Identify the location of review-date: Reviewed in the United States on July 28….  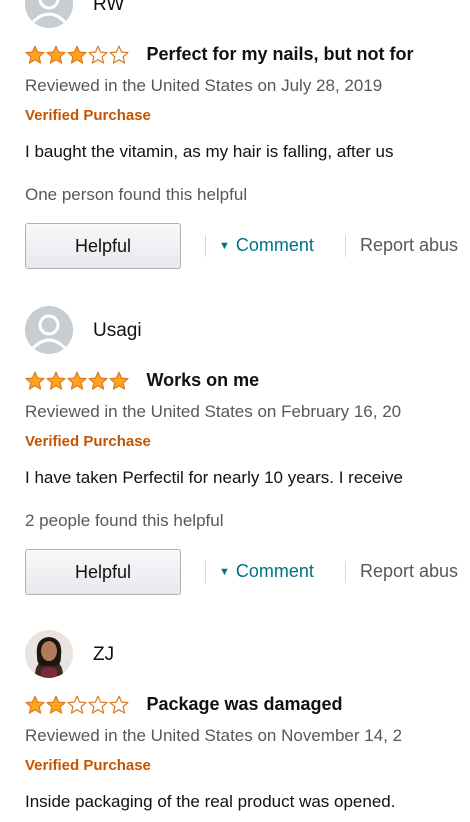
(204, 85).